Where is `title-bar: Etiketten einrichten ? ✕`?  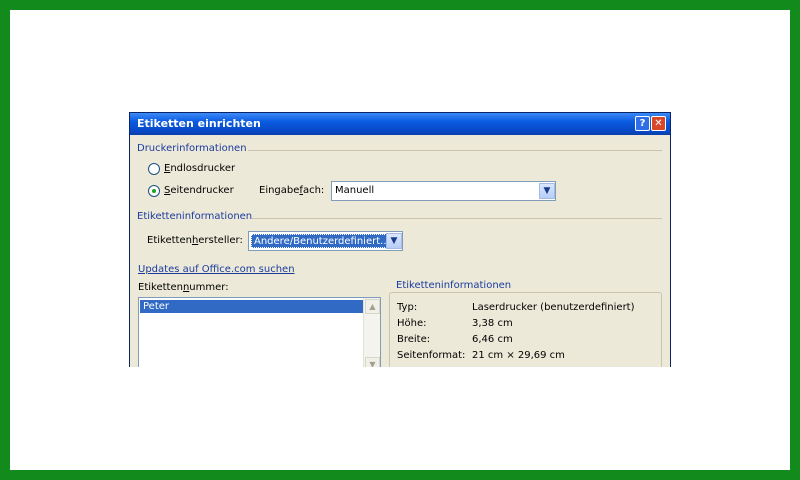
title-bar: Etiketten einrichten ? ✕ is located at coordinates (400, 124).